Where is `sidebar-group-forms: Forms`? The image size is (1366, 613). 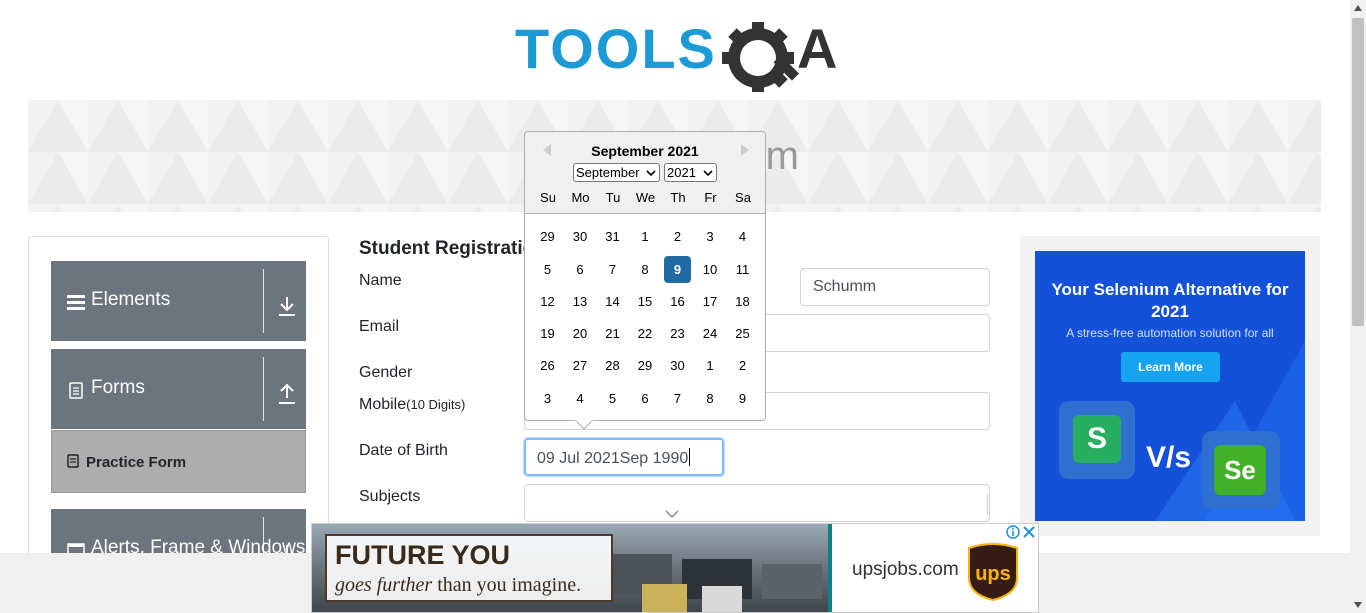 sidebar-group-forms: Forms is located at coordinates (178, 389).